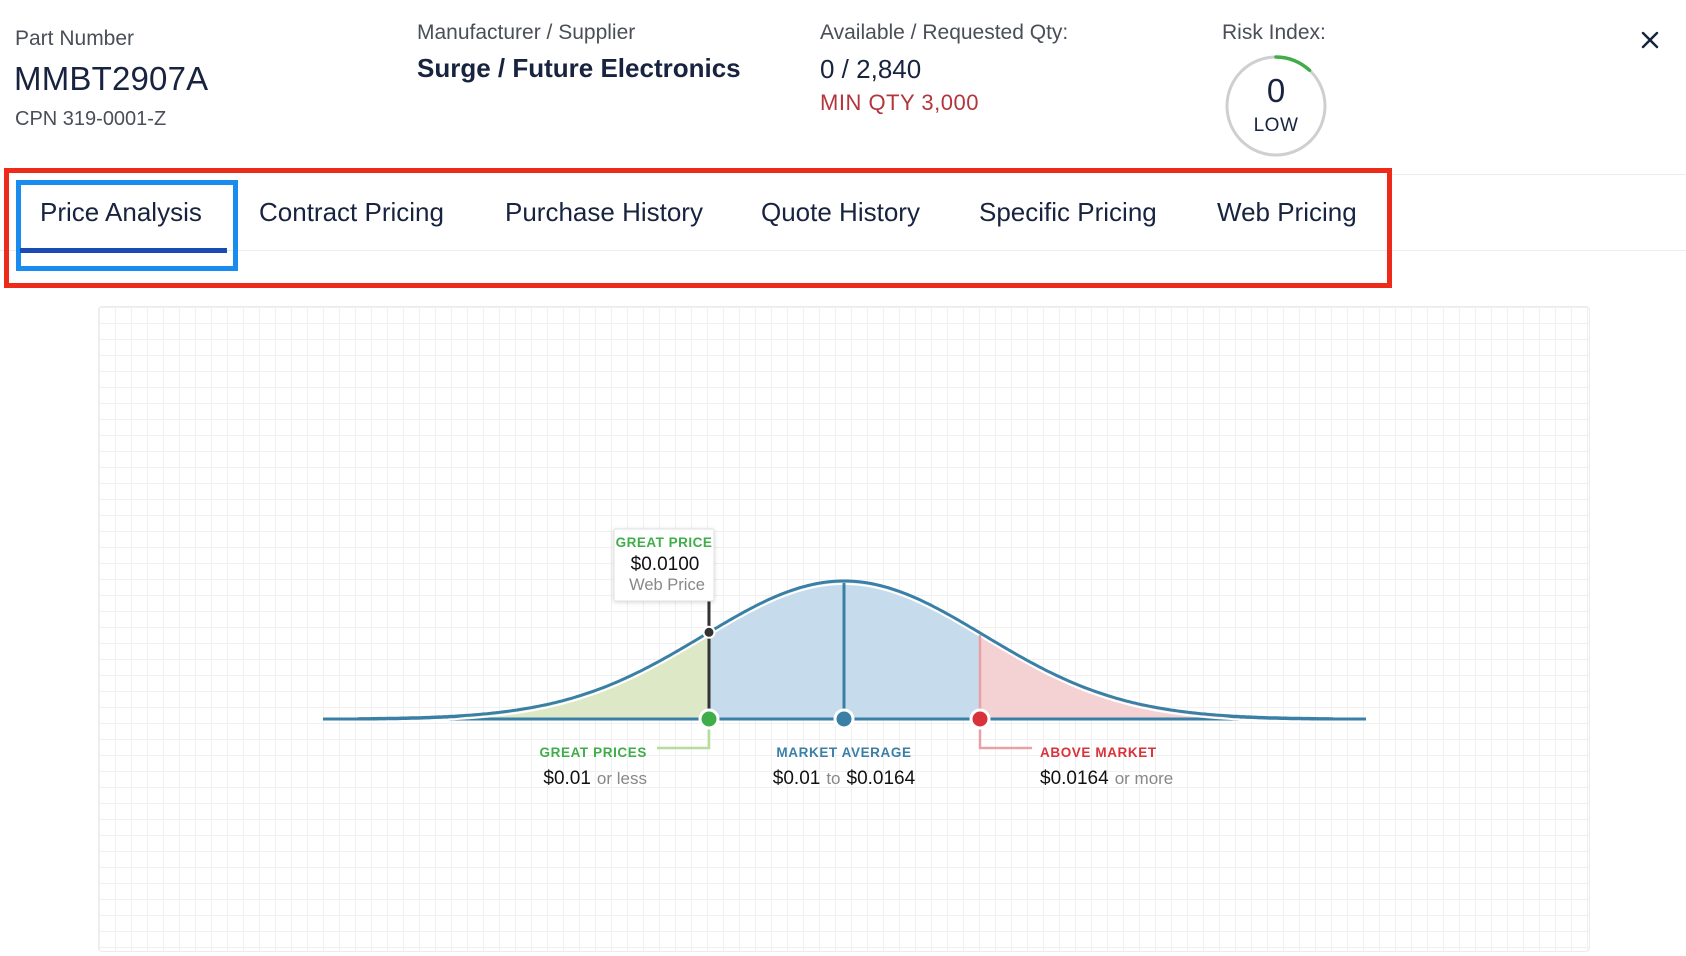  What do you see at coordinates (121, 212) in the screenshot?
I see `tab-price-analysis: Price Analysis` at bounding box center [121, 212].